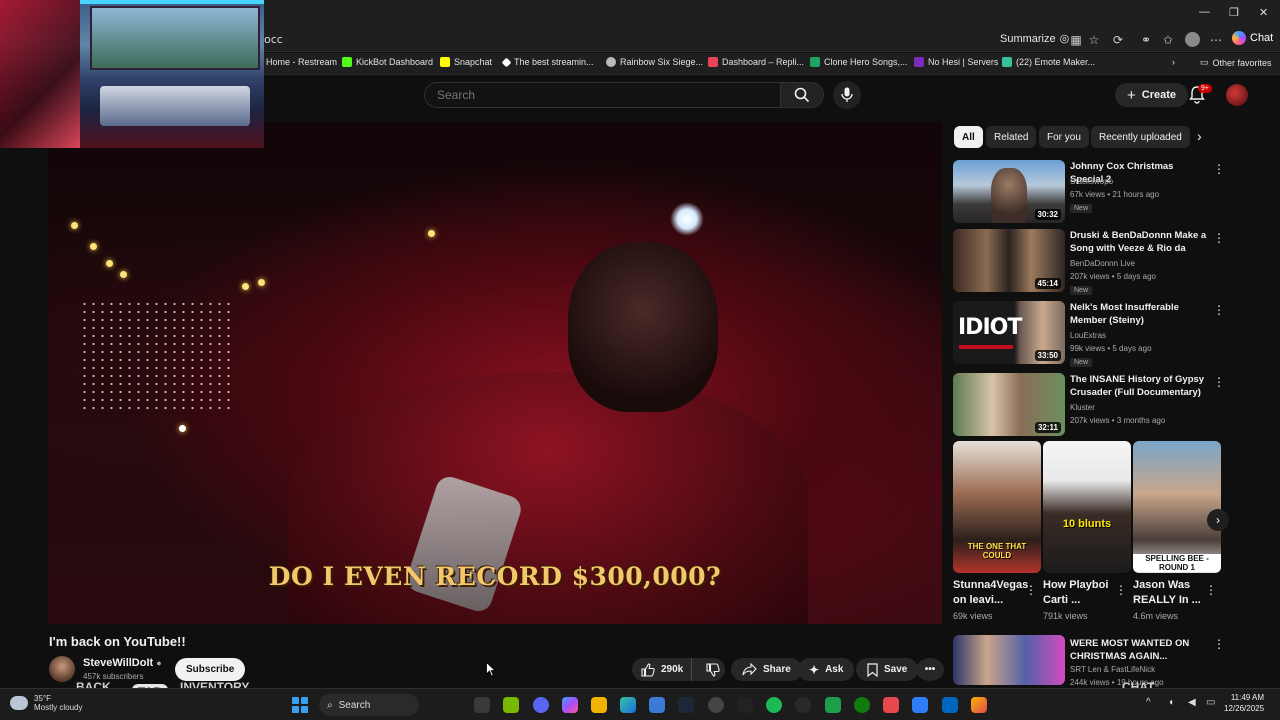  I want to click on system-clock: 11:49 AM 12/26/2025, so click(1244, 703).